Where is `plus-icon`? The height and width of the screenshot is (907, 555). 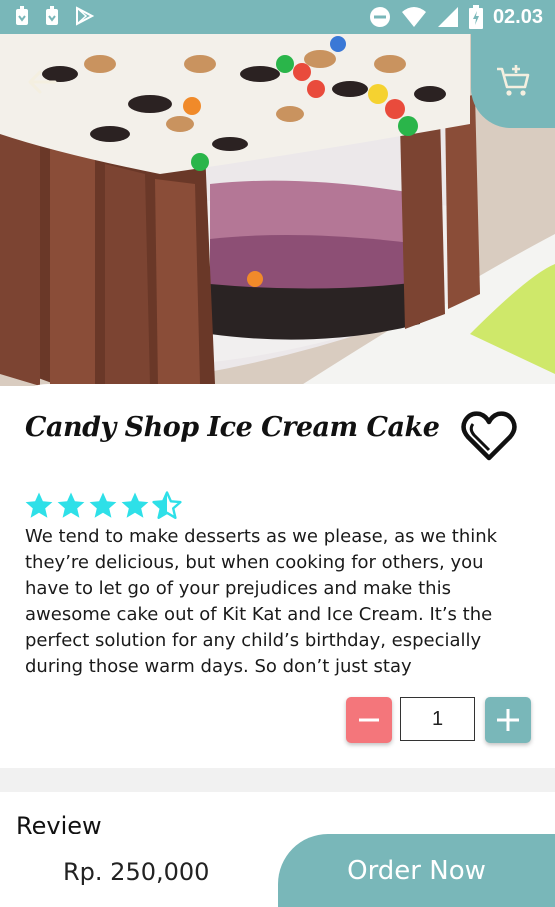 plus-icon is located at coordinates (508, 720).